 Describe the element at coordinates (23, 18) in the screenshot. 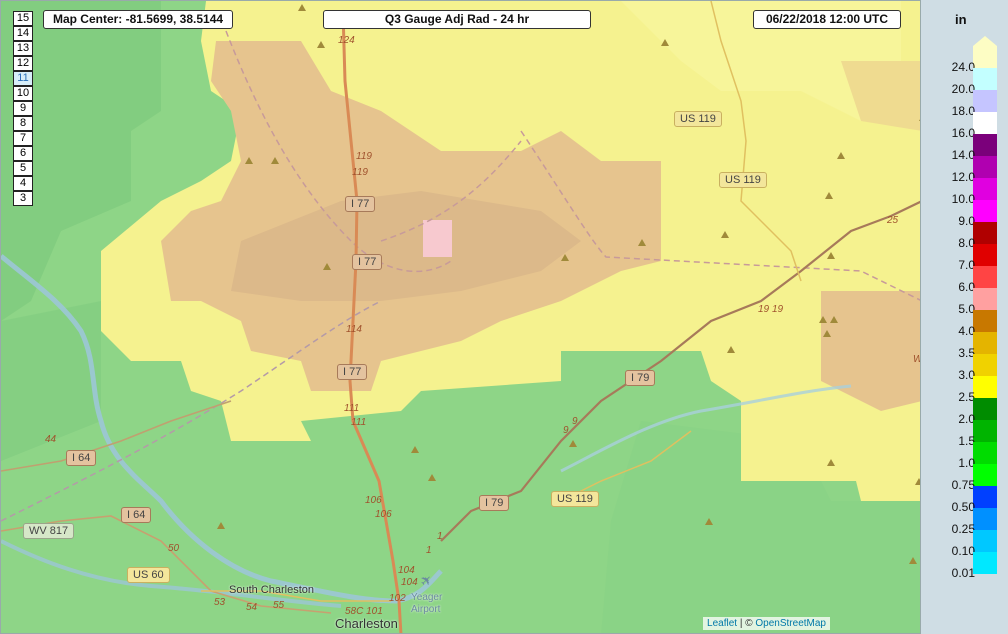

I see `zoom-level-15: 15` at that location.